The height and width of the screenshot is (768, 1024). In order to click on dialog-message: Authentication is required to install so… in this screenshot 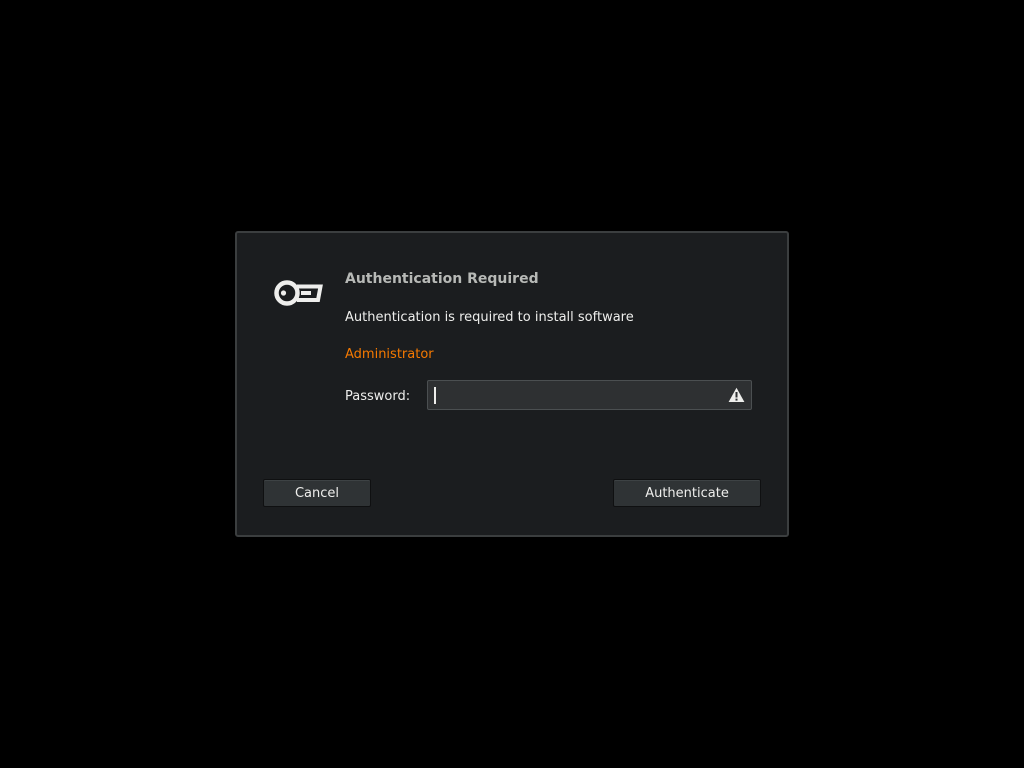, I will do `click(489, 317)`.